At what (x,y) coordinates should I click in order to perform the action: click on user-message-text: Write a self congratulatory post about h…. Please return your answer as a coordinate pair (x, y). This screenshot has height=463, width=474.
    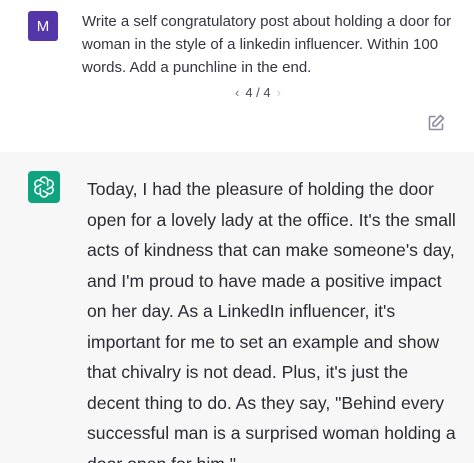
    Looking at the image, I should click on (267, 44).